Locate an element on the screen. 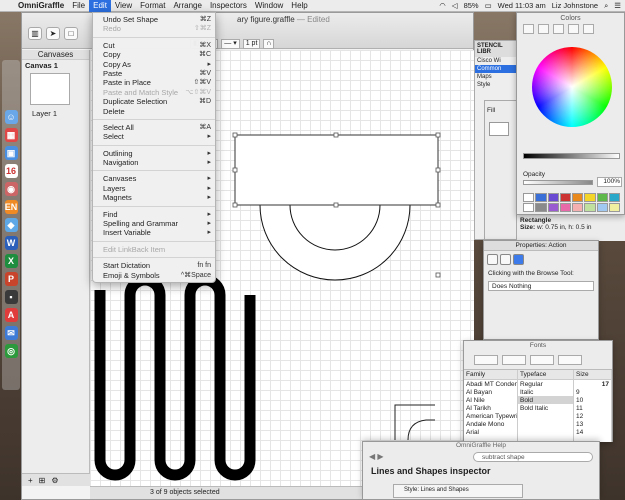 The width and height of the screenshot is (625, 500). menu-item-navigation: Navigation ▸ is located at coordinates (154, 162).